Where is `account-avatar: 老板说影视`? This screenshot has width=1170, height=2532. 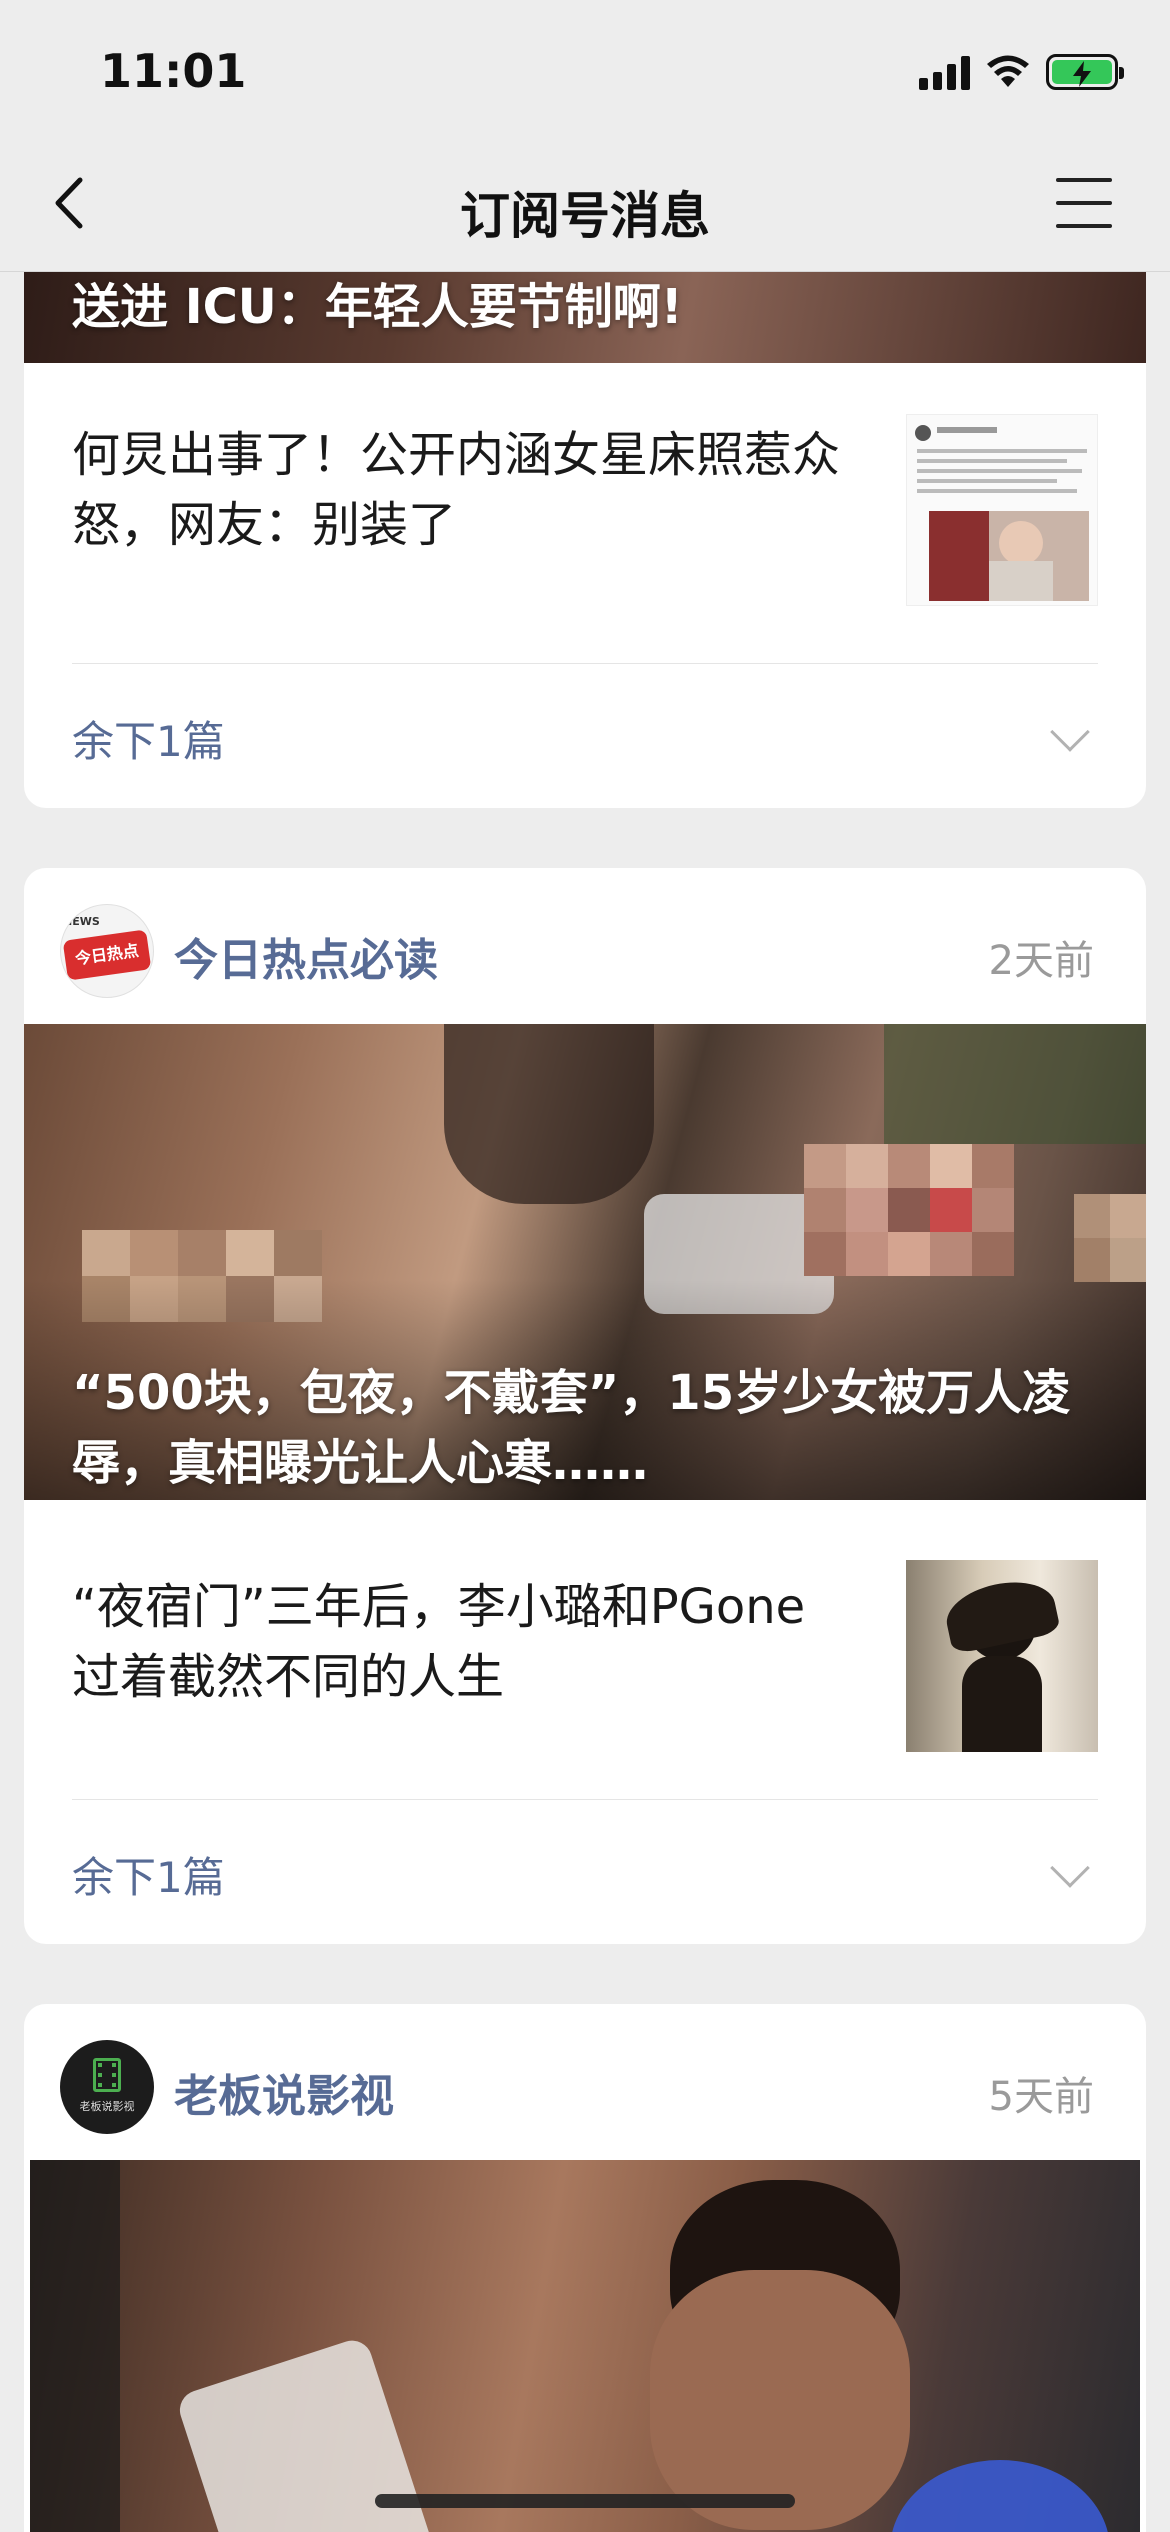
account-avatar: 老板说影视 is located at coordinates (107, 2087).